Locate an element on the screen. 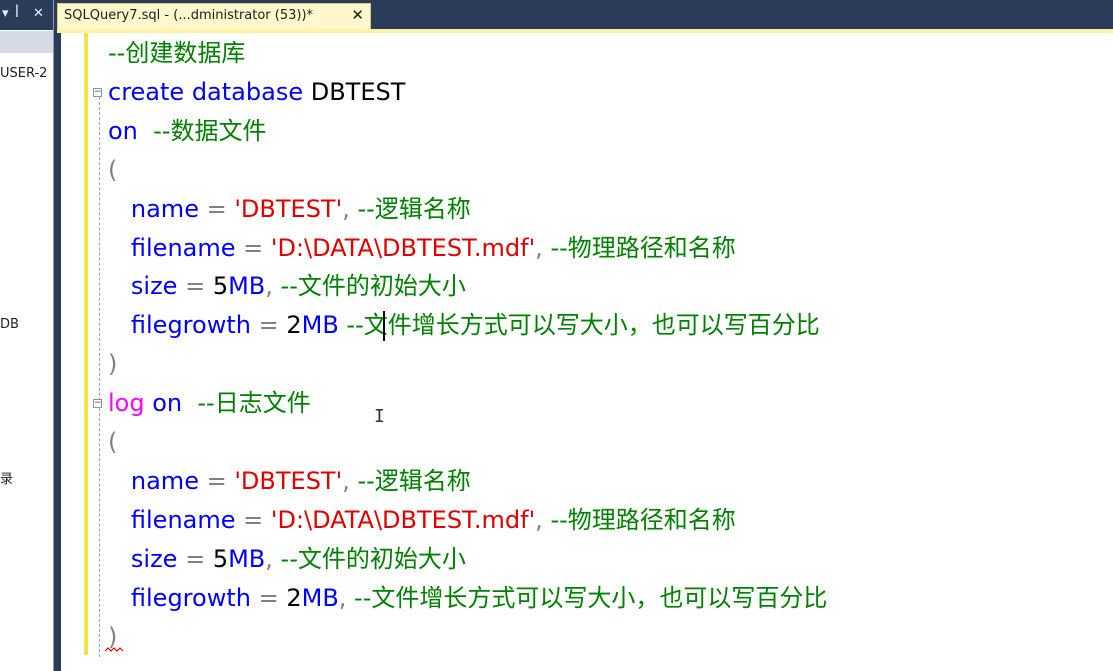 The image size is (1113, 671). tree-node-folder: 录 is located at coordinates (6, 477).